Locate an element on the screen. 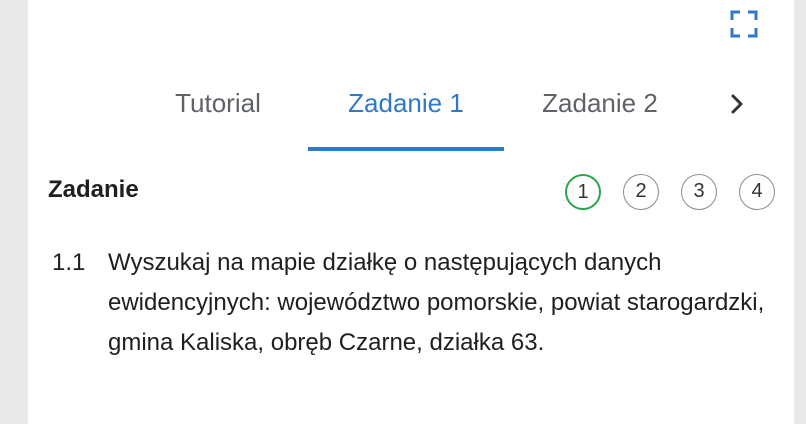 The width and height of the screenshot is (806, 424). tab-tutorial: Tutorial is located at coordinates (218, 111).